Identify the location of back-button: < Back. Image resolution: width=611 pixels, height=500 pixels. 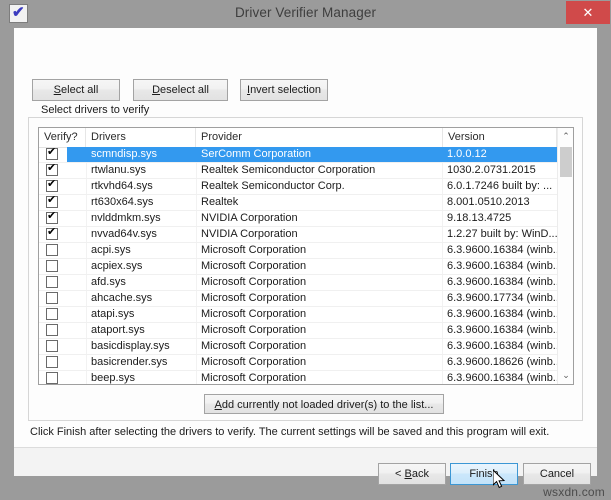
(412, 474).